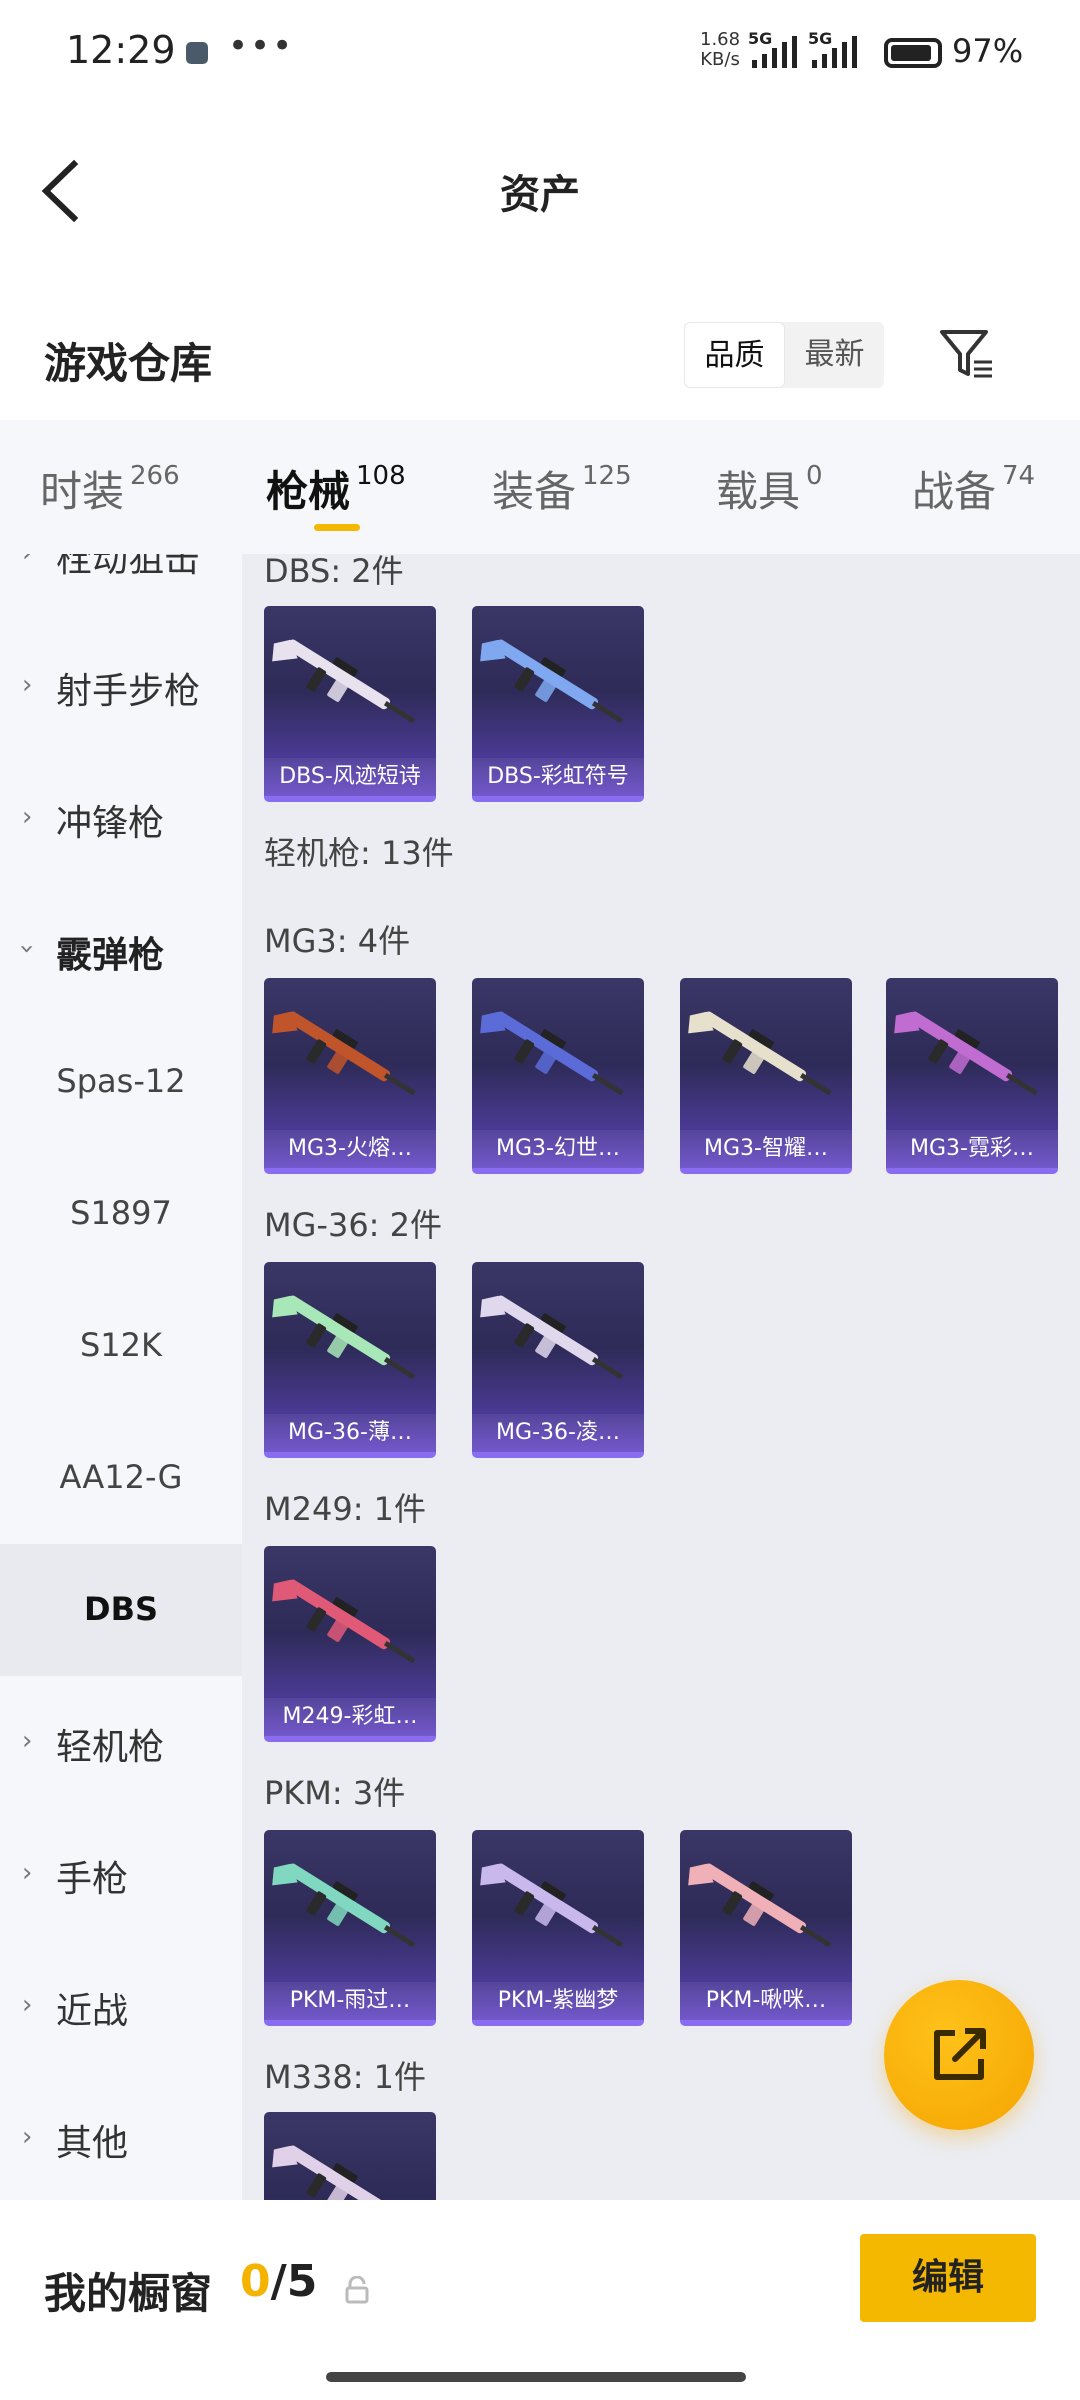 The width and height of the screenshot is (1080, 2400). Describe the element at coordinates (357, 2290) in the screenshot. I see `lock-icon` at that location.